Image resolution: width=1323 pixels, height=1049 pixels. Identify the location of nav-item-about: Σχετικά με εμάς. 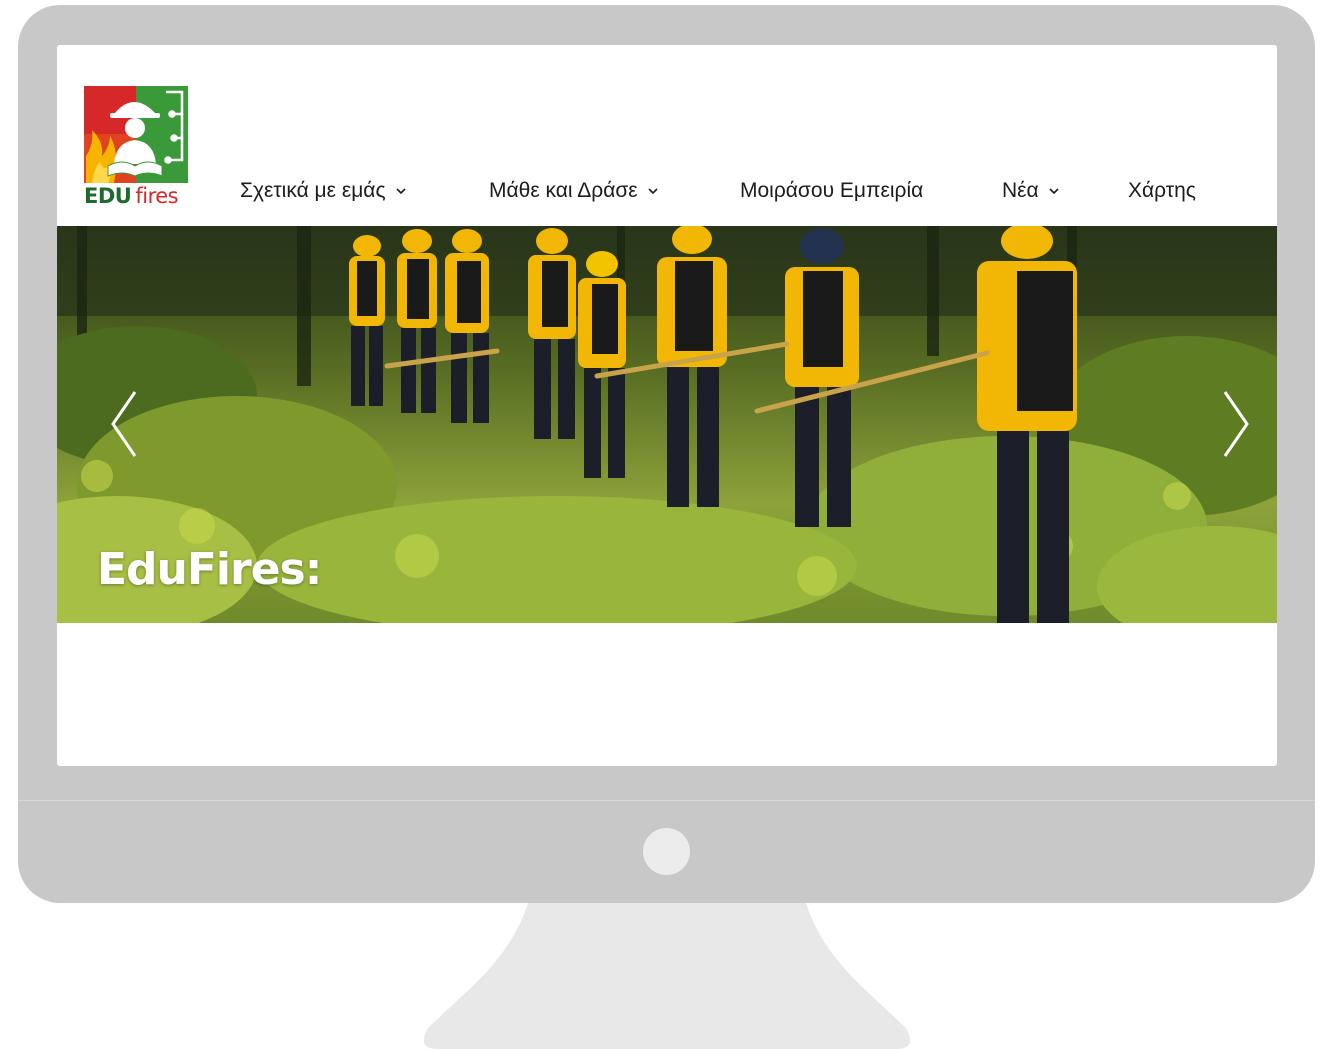
(324, 191).